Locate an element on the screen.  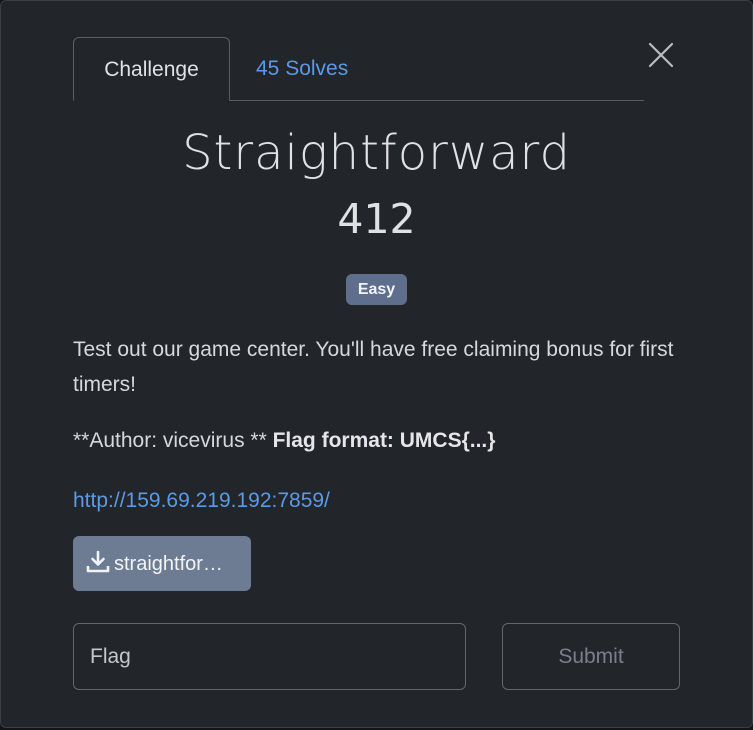
close-icon is located at coordinates (661, 55).